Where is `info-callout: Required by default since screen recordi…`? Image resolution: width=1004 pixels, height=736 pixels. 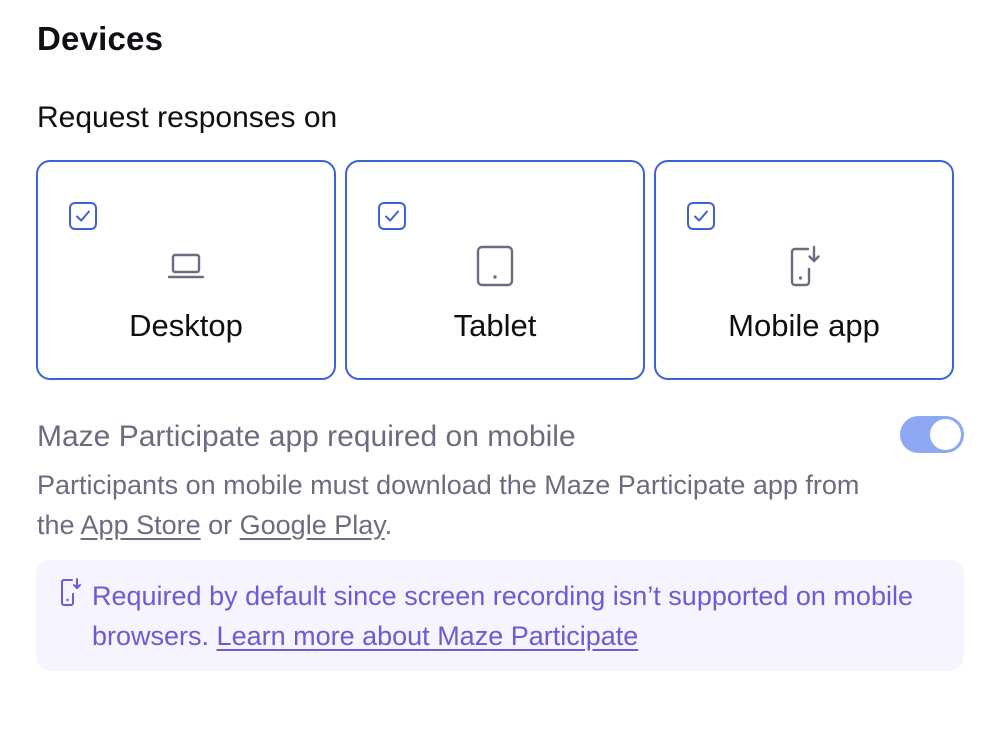 info-callout: Required by default since screen recordi… is located at coordinates (500, 615).